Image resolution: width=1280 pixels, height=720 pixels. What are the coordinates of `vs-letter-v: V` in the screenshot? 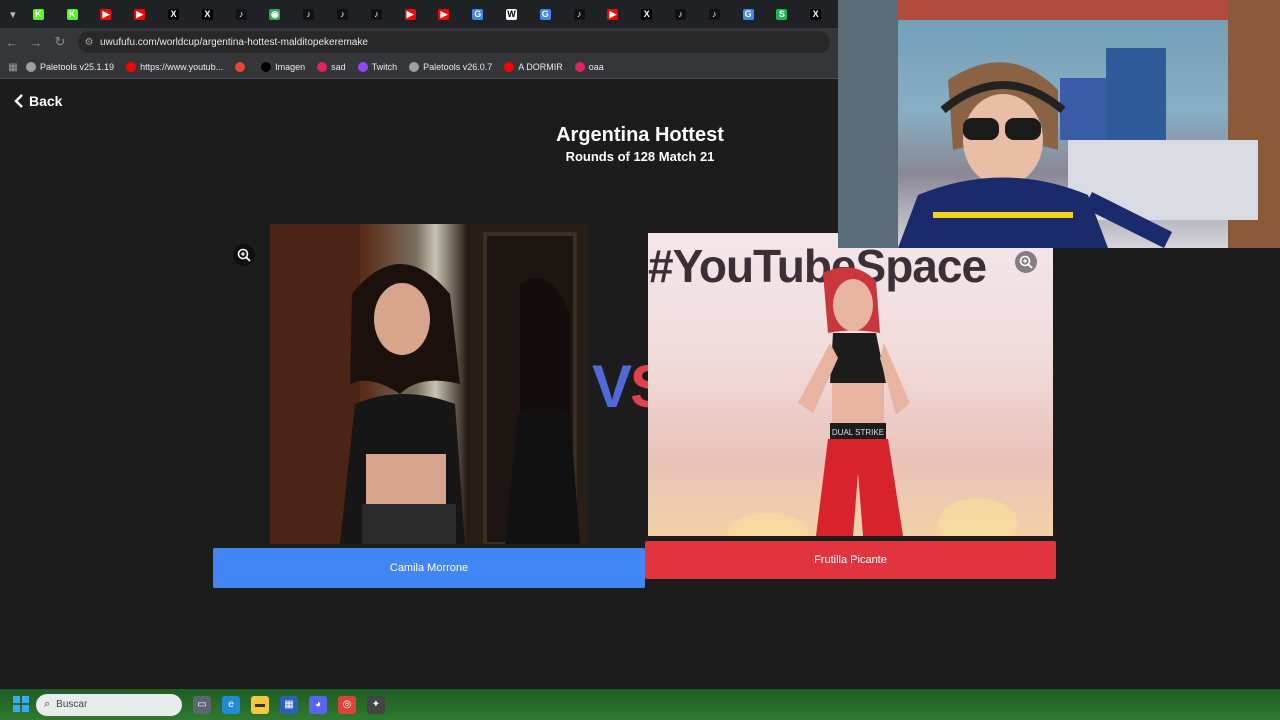 It's located at (612, 386).